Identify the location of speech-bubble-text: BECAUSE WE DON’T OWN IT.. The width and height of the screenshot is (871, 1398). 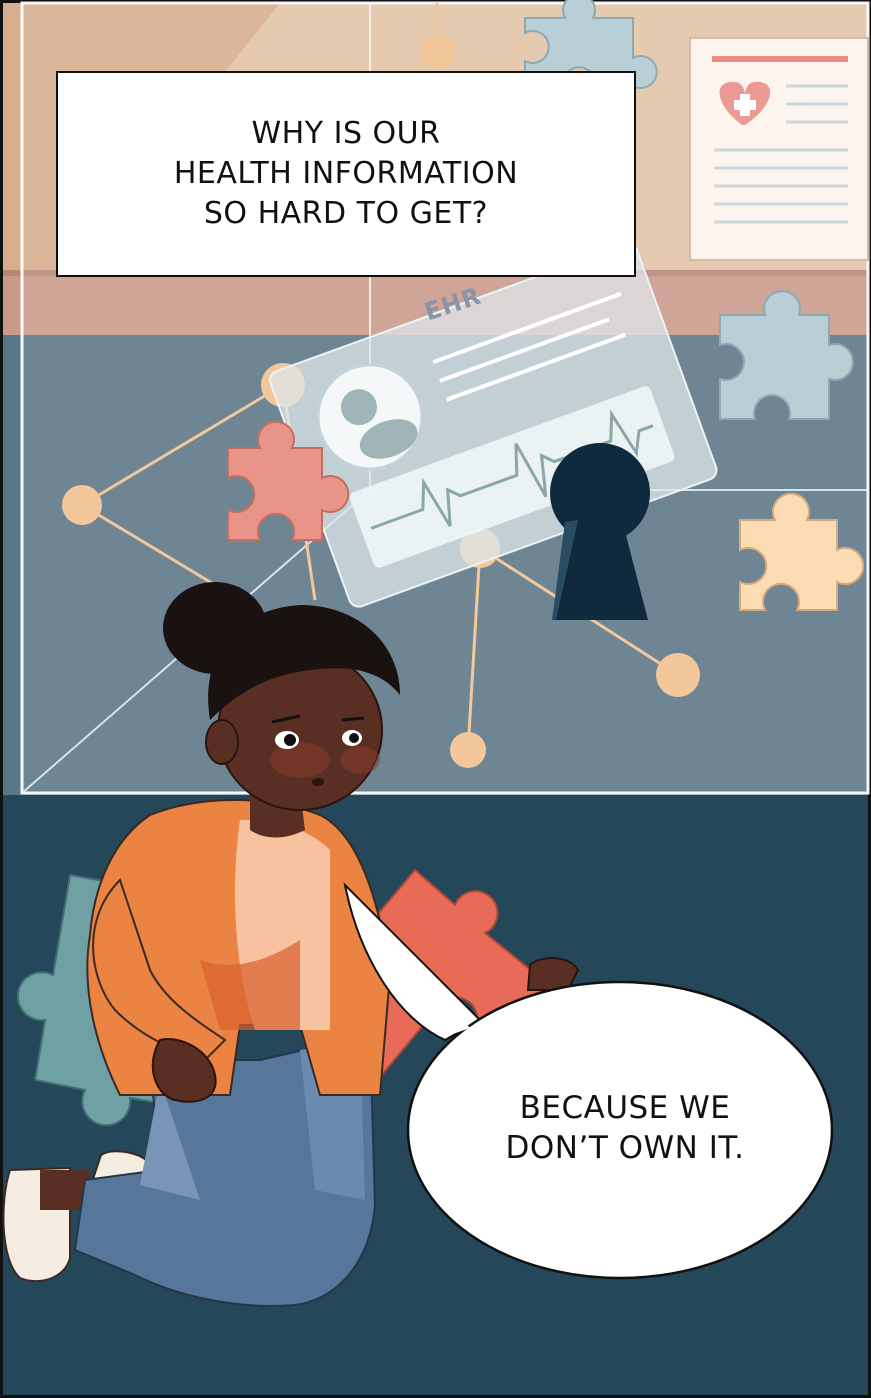
(625, 1128).